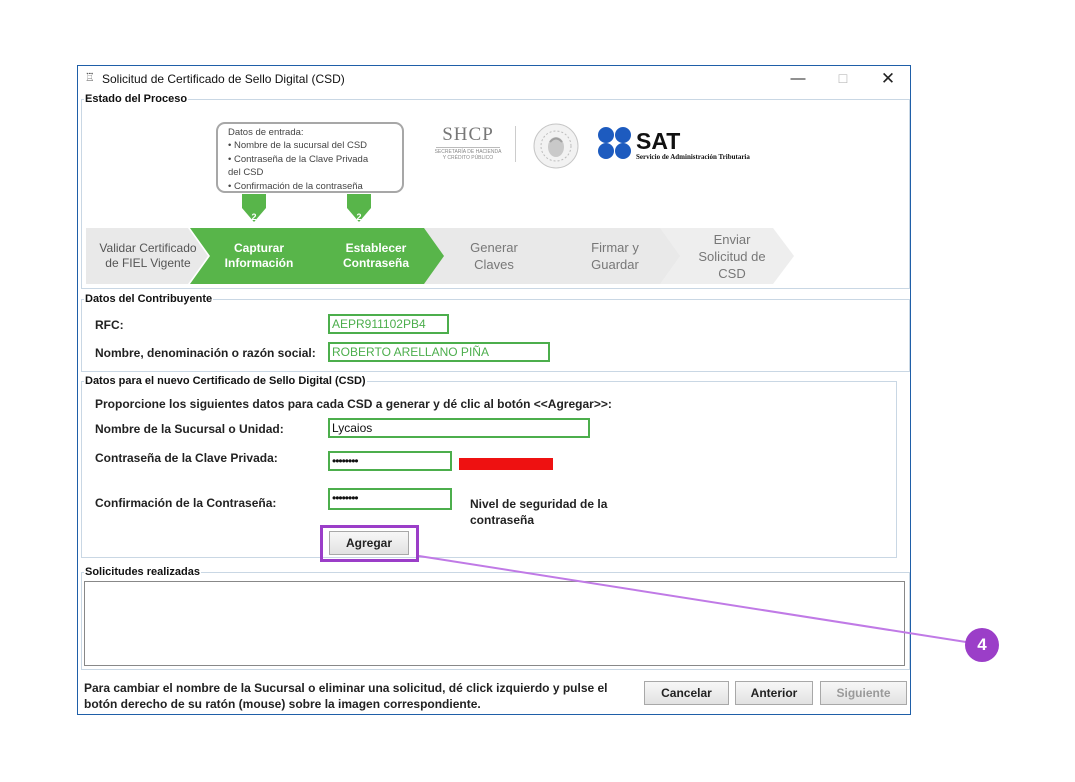 Image resolution: width=1075 pixels, height=782 pixels. What do you see at coordinates (692, 599) in the screenshot?
I see `annotation-leader-line` at bounding box center [692, 599].